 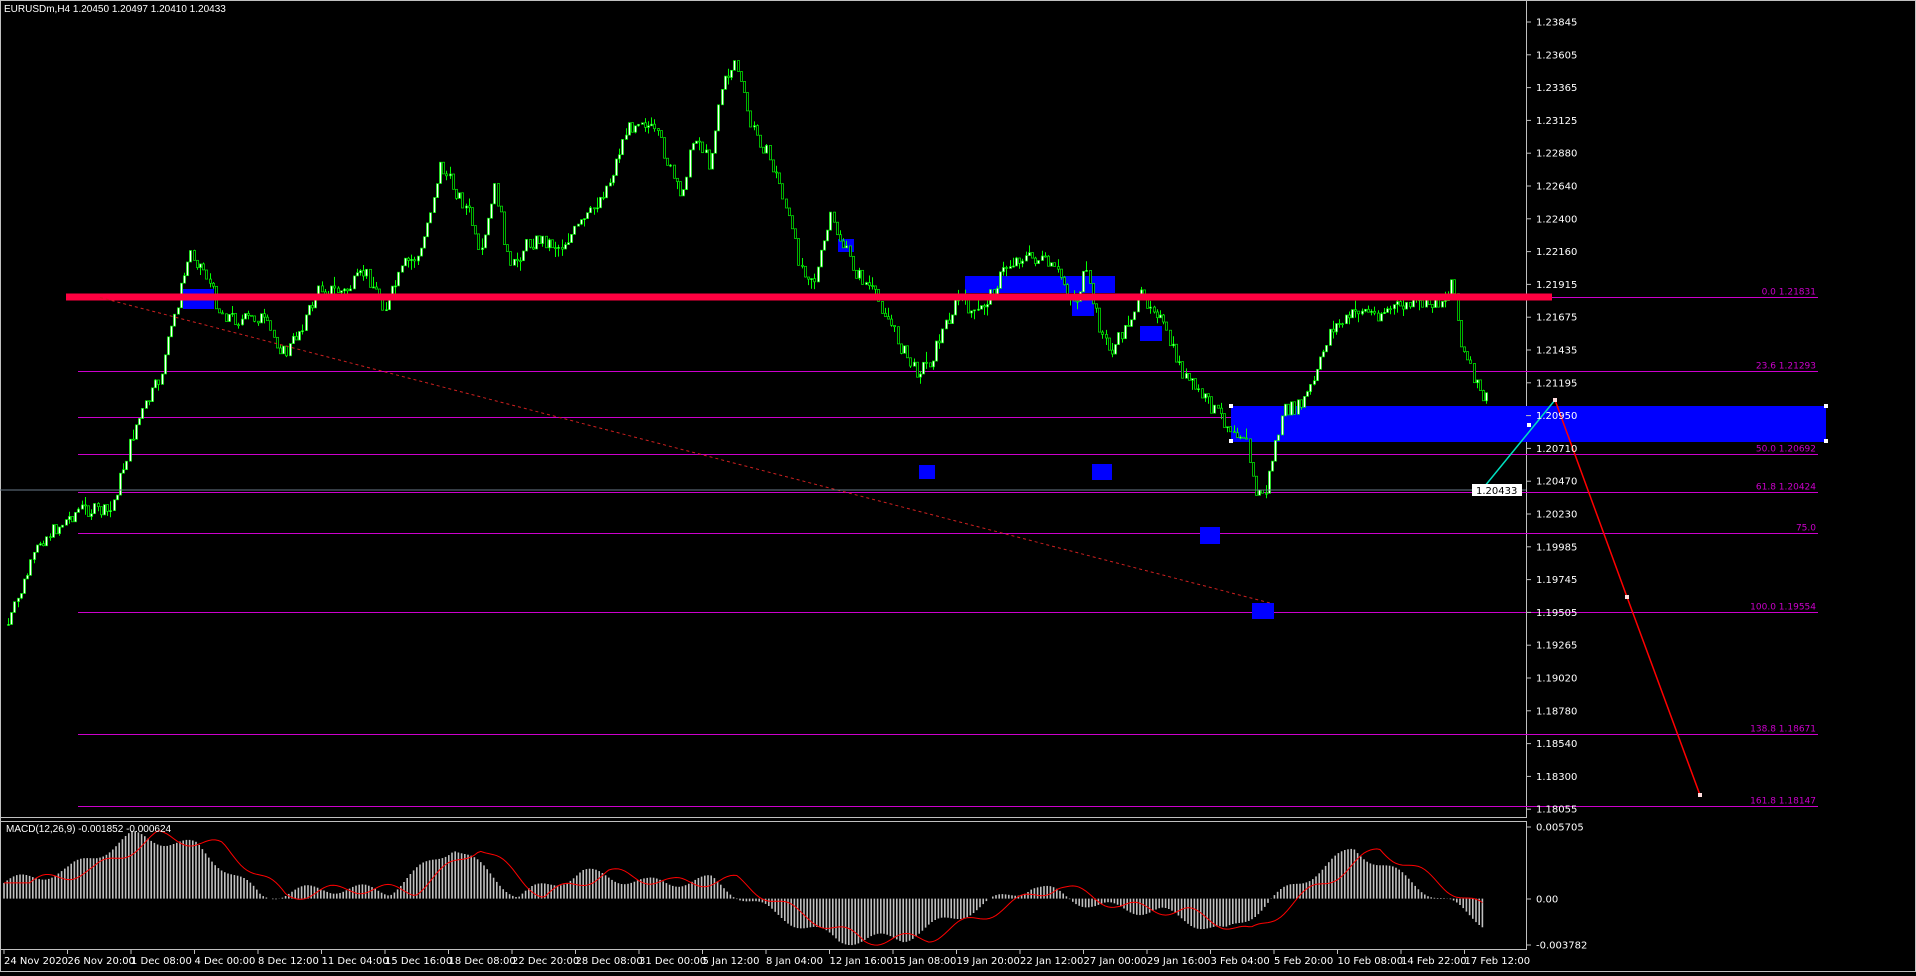 What do you see at coordinates (1786, 367) in the screenshot?
I see `fib-label: 23.6 1.21293` at bounding box center [1786, 367].